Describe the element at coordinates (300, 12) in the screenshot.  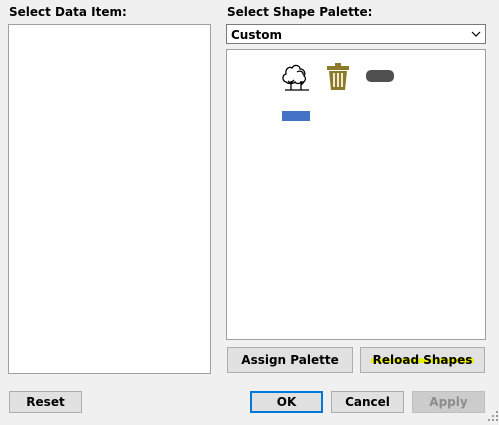
I see `select-shape-palette-label: Select Shape Palette:` at that location.